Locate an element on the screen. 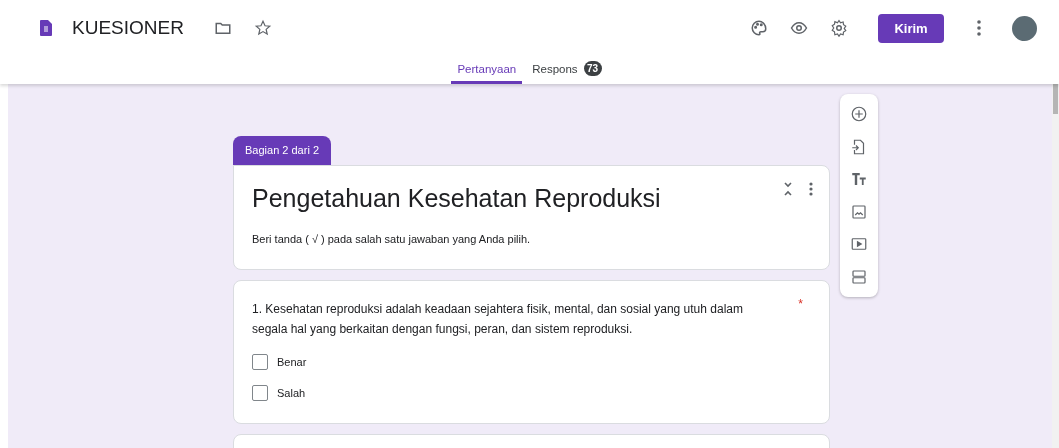  send-button: Kirim is located at coordinates (911, 28).